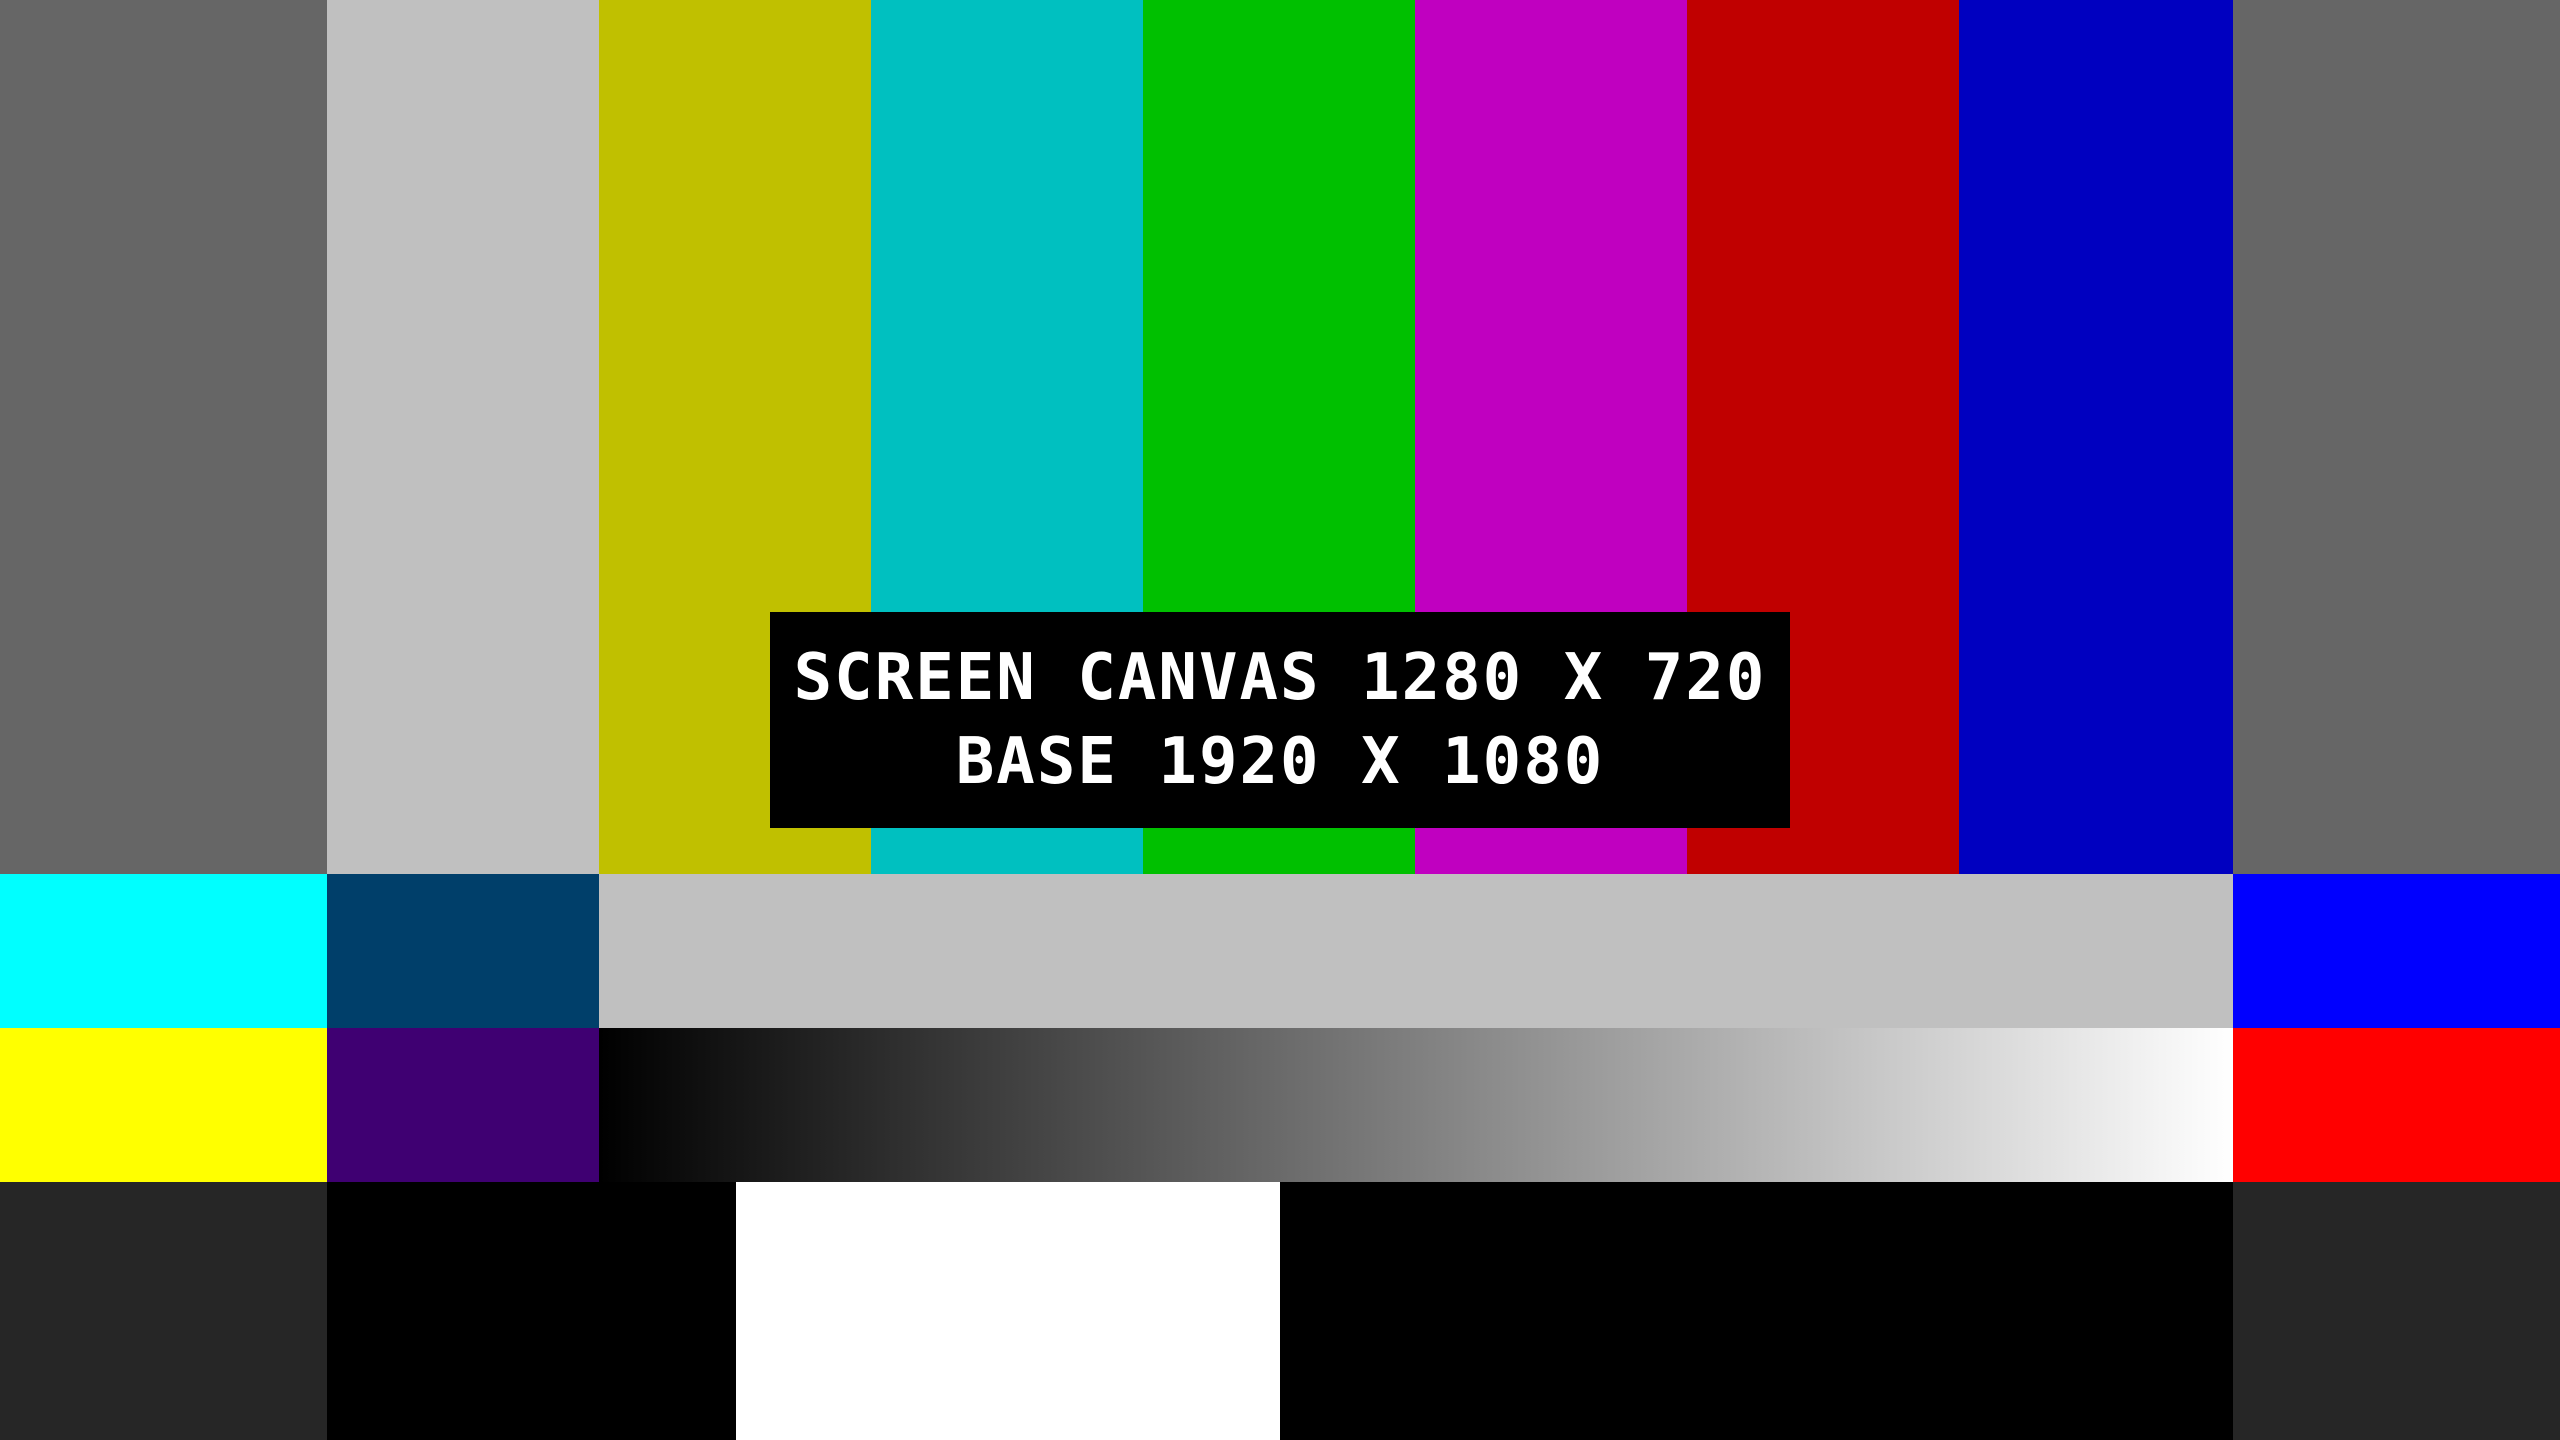 This screenshot has width=2560, height=1440. What do you see at coordinates (2396, 1311) in the screenshot?
I see `block-dark-gray-right` at bounding box center [2396, 1311].